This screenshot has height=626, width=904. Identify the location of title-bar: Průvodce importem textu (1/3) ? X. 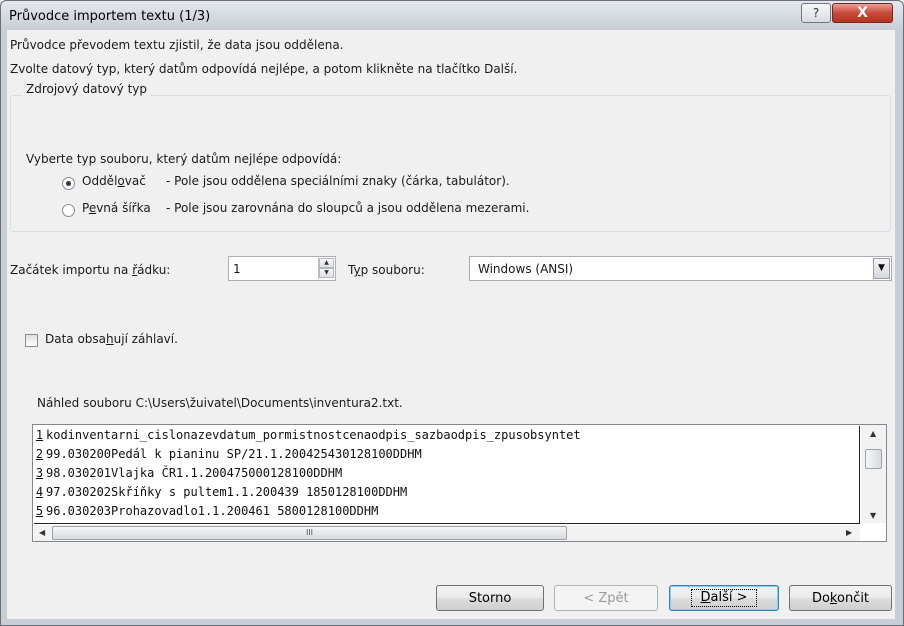
(452, 16).